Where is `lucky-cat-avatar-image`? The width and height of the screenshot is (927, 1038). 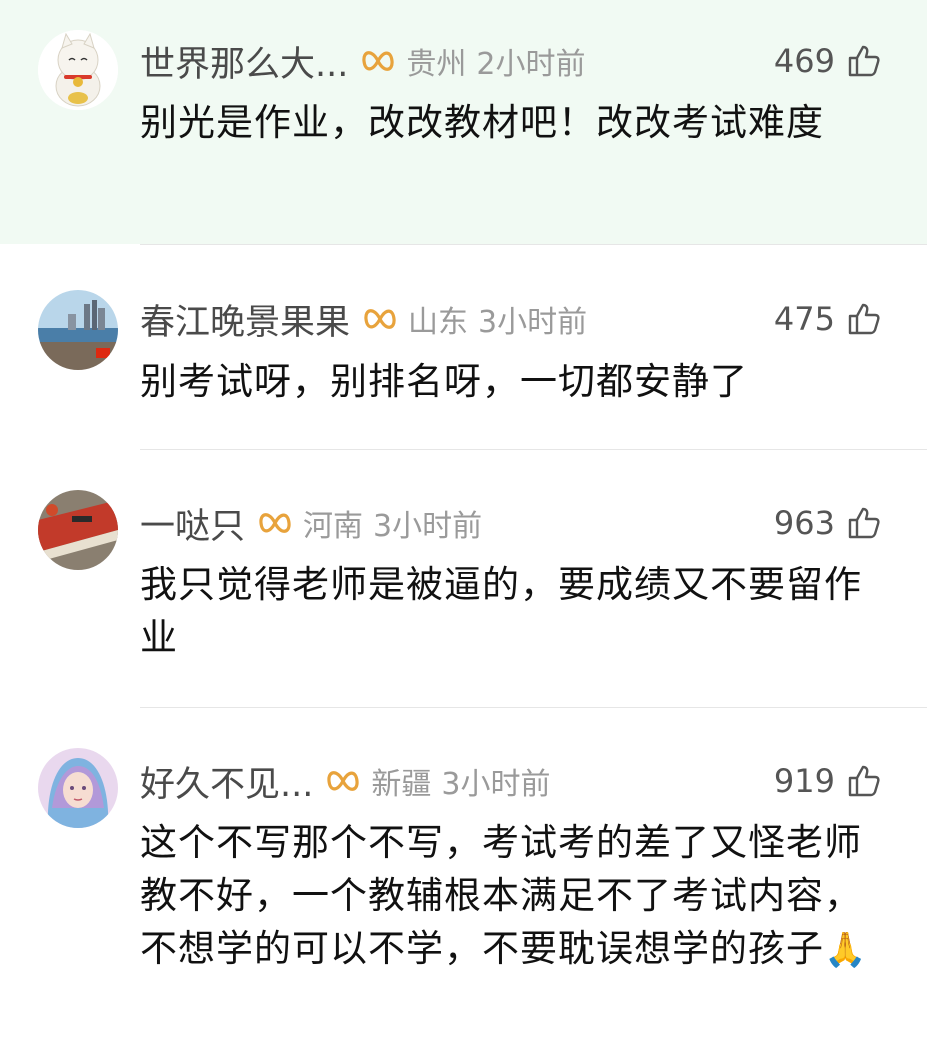
lucky-cat-avatar-image is located at coordinates (78, 70).